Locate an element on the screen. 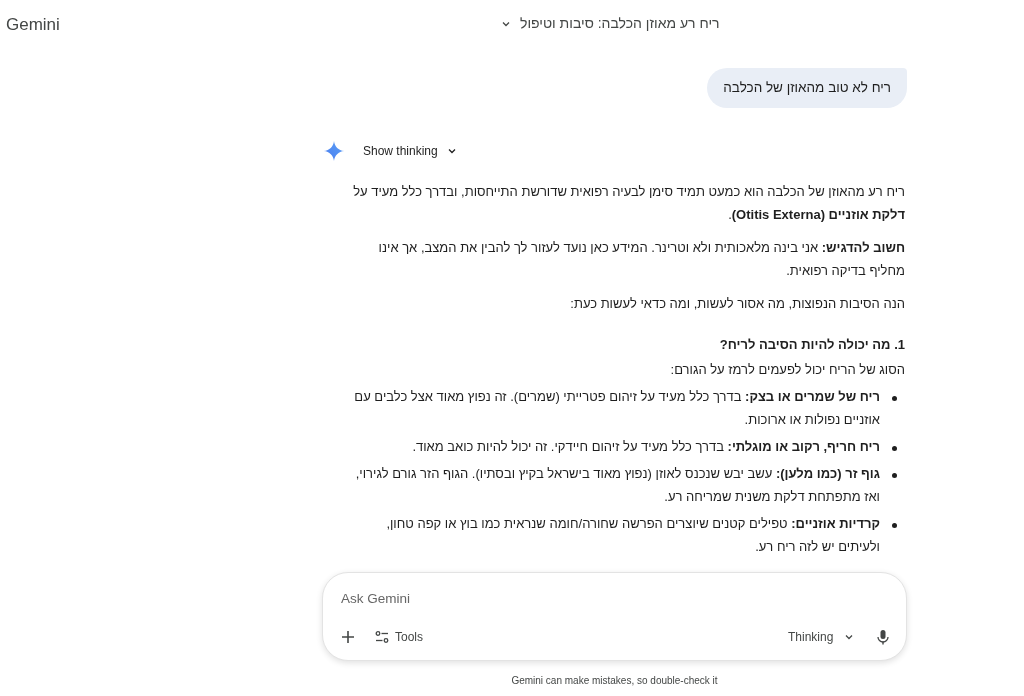 This screenshot has height=696, width=1024. app-logo: Gemini is located at coordinates (33, 25).